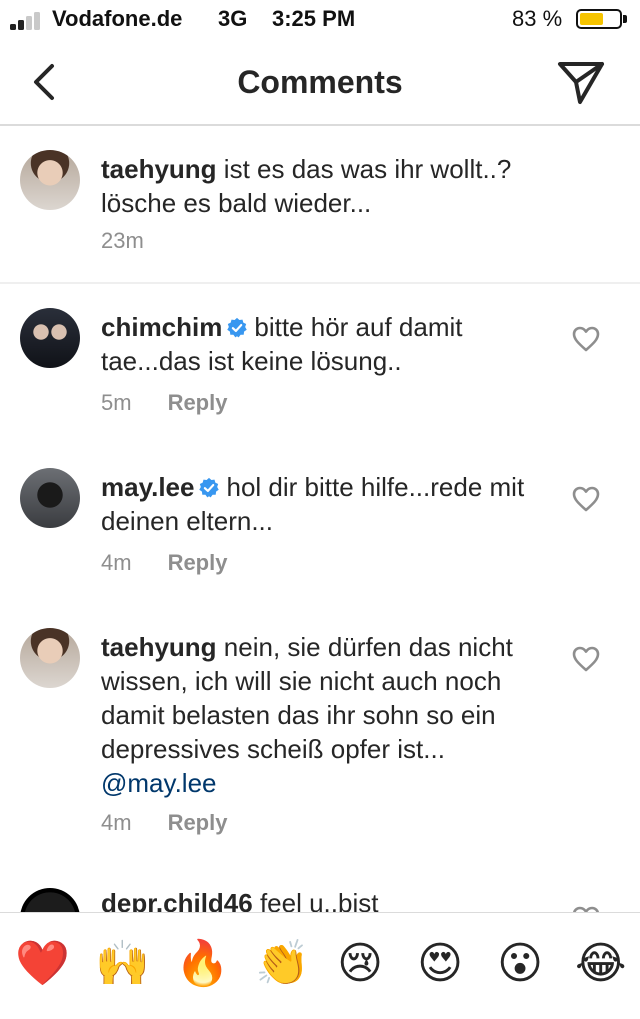  I want to click on emoji-raised-hands-button: 🙌, so click(122, 964).